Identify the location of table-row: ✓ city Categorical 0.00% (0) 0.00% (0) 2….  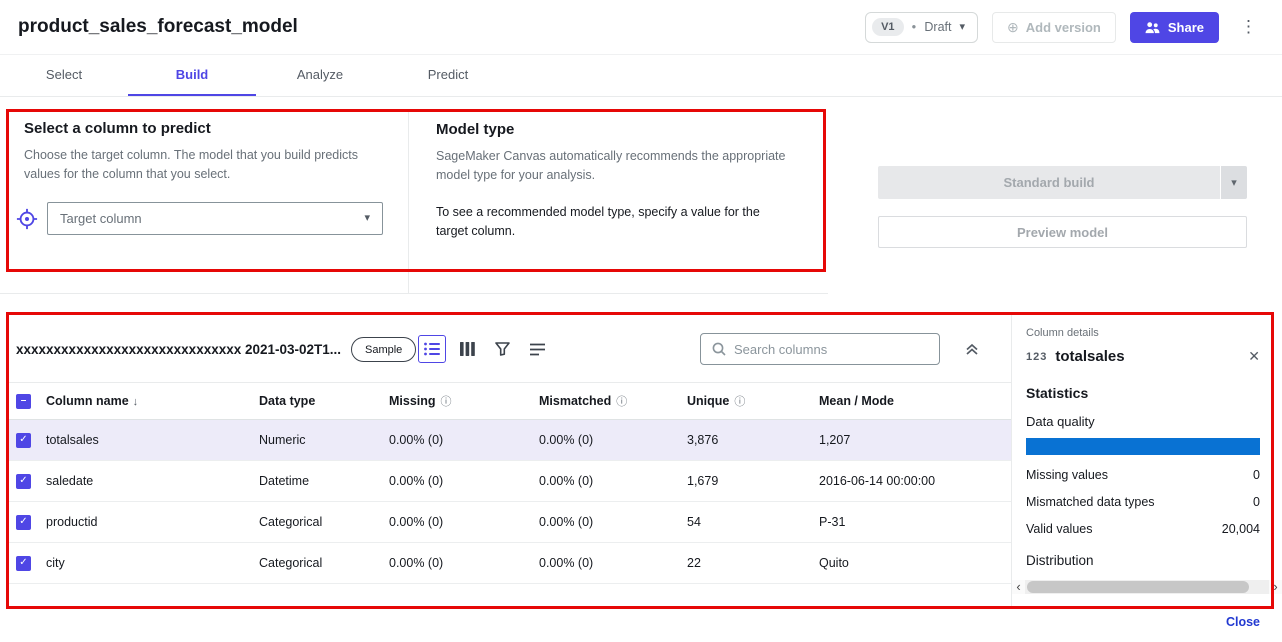
(510, 563).